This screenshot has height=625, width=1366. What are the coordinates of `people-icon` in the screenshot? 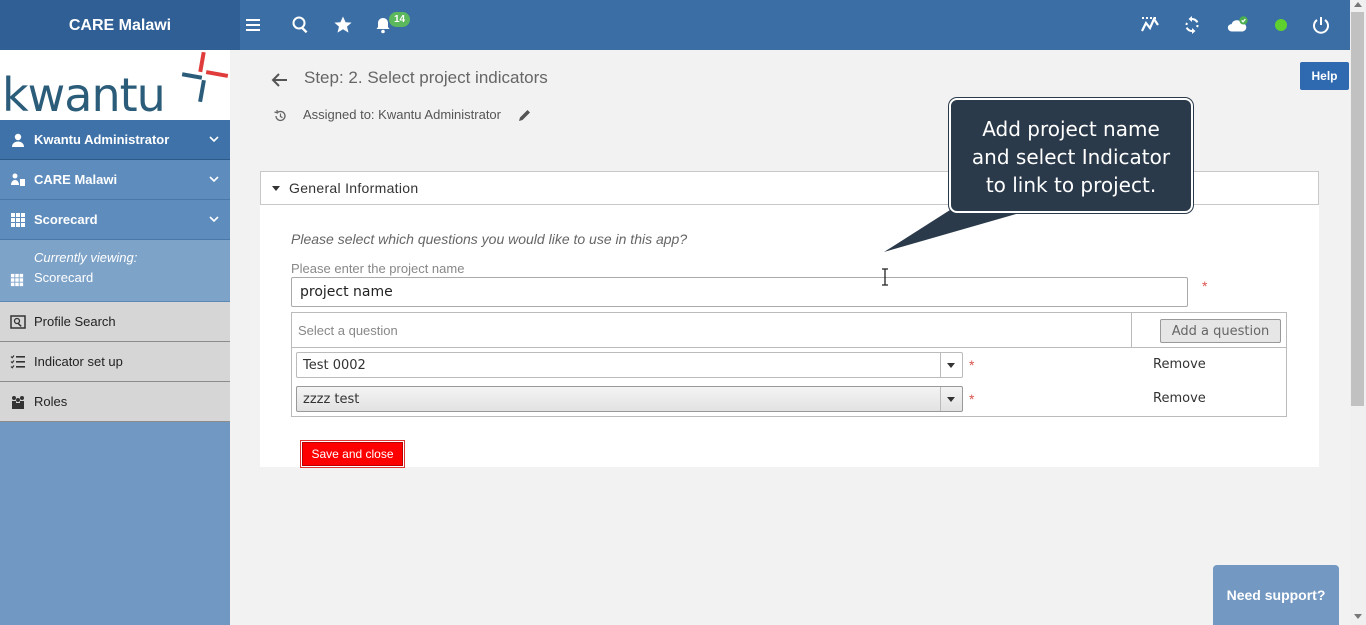 It's located at (18, 402).